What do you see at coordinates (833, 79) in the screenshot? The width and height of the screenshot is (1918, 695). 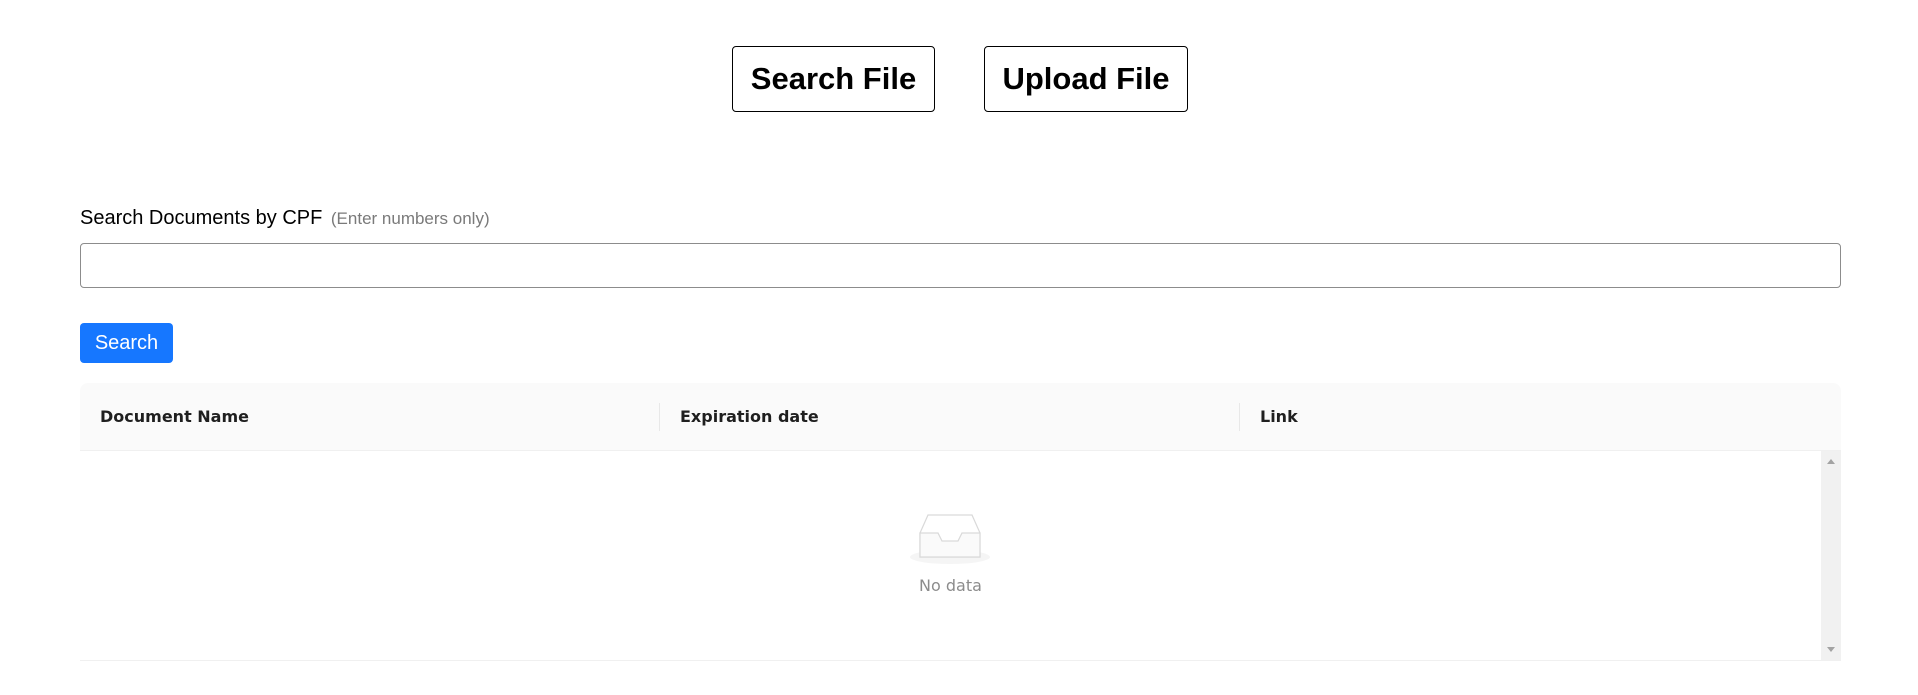 I see `search-file-button: Search File` at bounding box center [833, 79].